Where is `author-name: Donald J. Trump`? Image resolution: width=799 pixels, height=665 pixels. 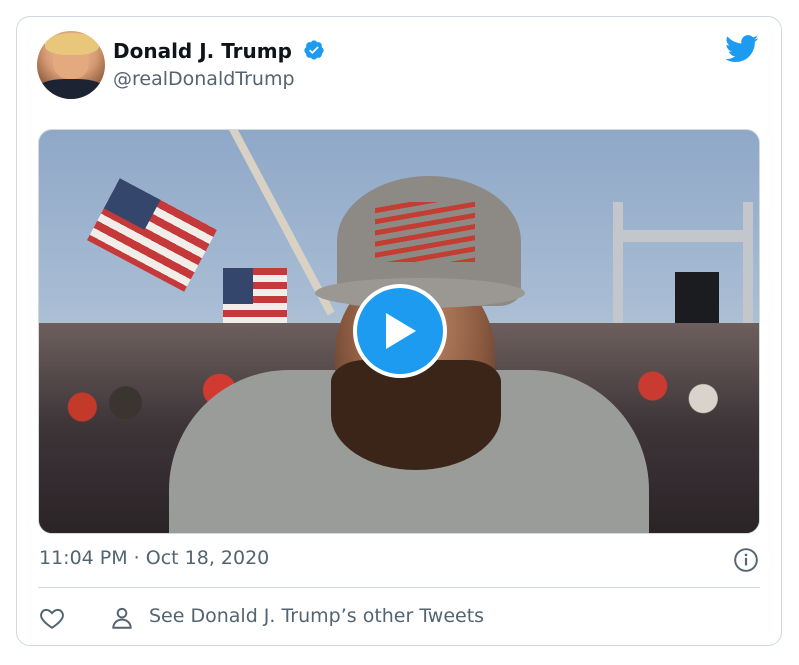 author-name: Donald J. Trump is located at coordinates (202, 51).